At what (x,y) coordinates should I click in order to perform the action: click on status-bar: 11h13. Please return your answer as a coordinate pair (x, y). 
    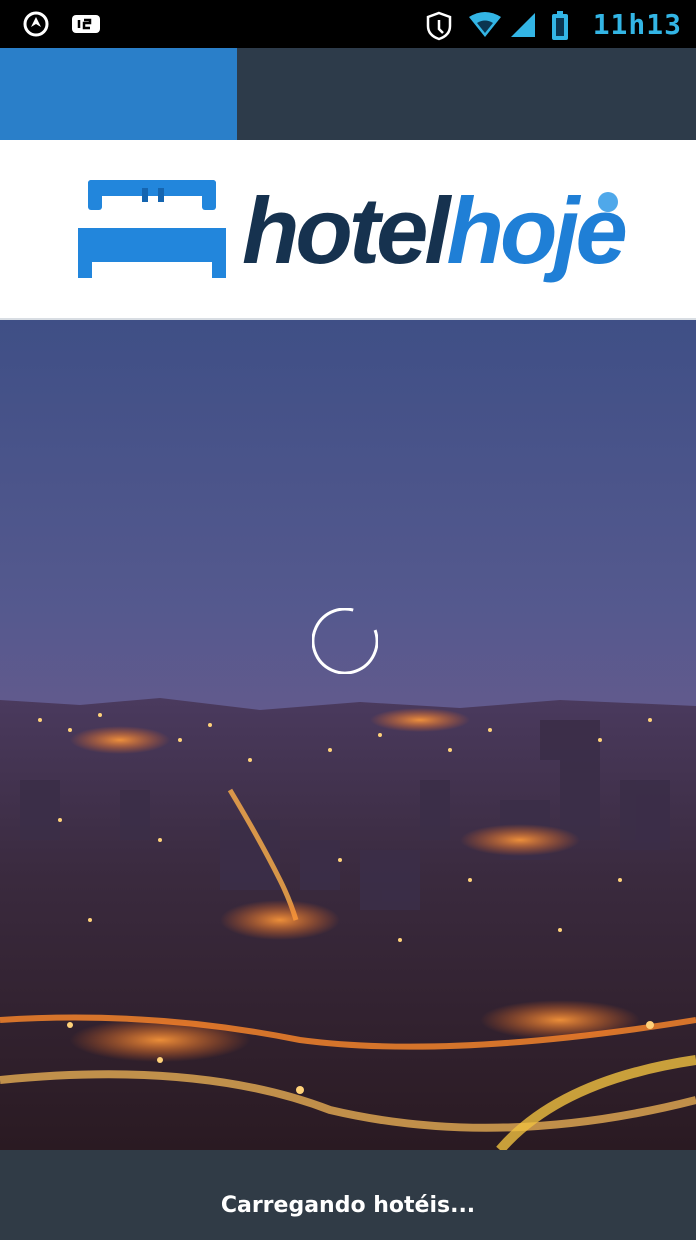
    Looking at the image, I should click on (348, 24).